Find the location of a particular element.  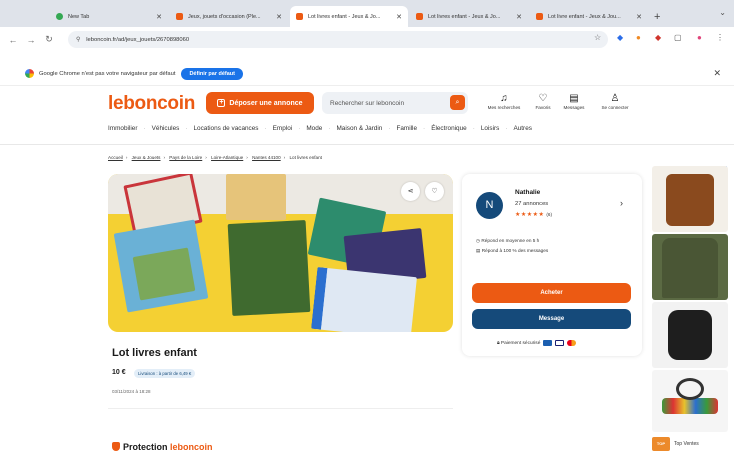

site-info-icon: ⚲ is located at coordinates (78, 40).